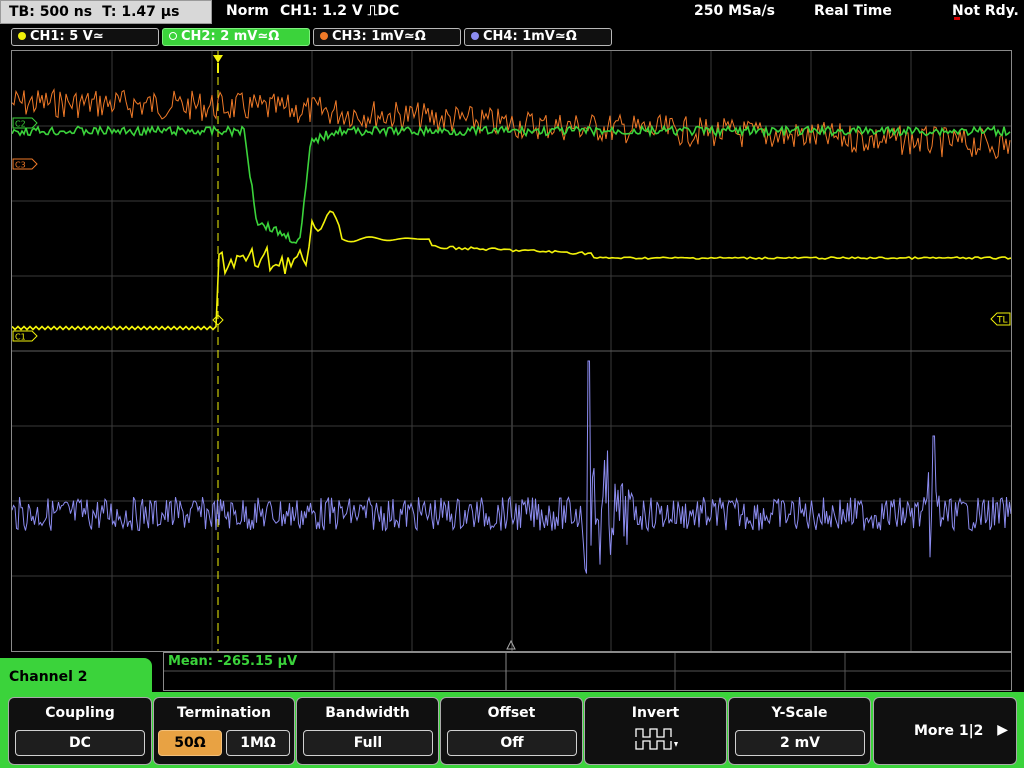 Image resolution: width=1024 pixels, height=768 pixels. Describe the element at coordinates (20, 337) in the screenshot. I see `svg-text: C1` at that location.